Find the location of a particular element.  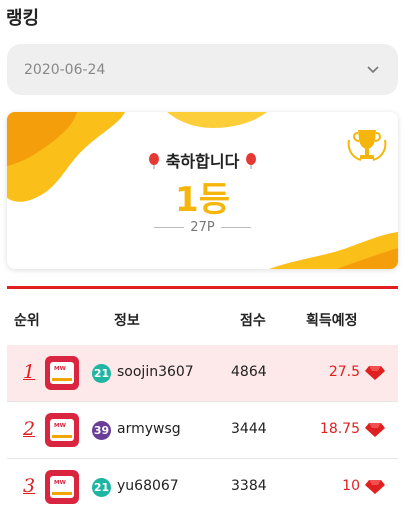

table-row: 2 ᴹᵂ 39 armywsg 3444 18.75 is located at coordinates (202, 430).